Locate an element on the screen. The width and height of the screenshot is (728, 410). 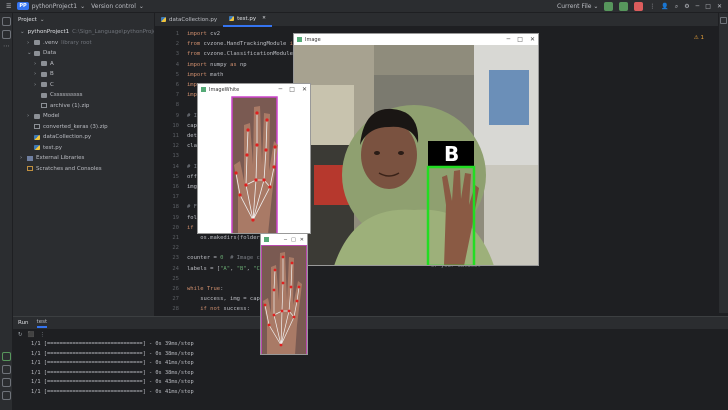
tree-item: Scratches and Consoles is located at coordinates (83, 169).